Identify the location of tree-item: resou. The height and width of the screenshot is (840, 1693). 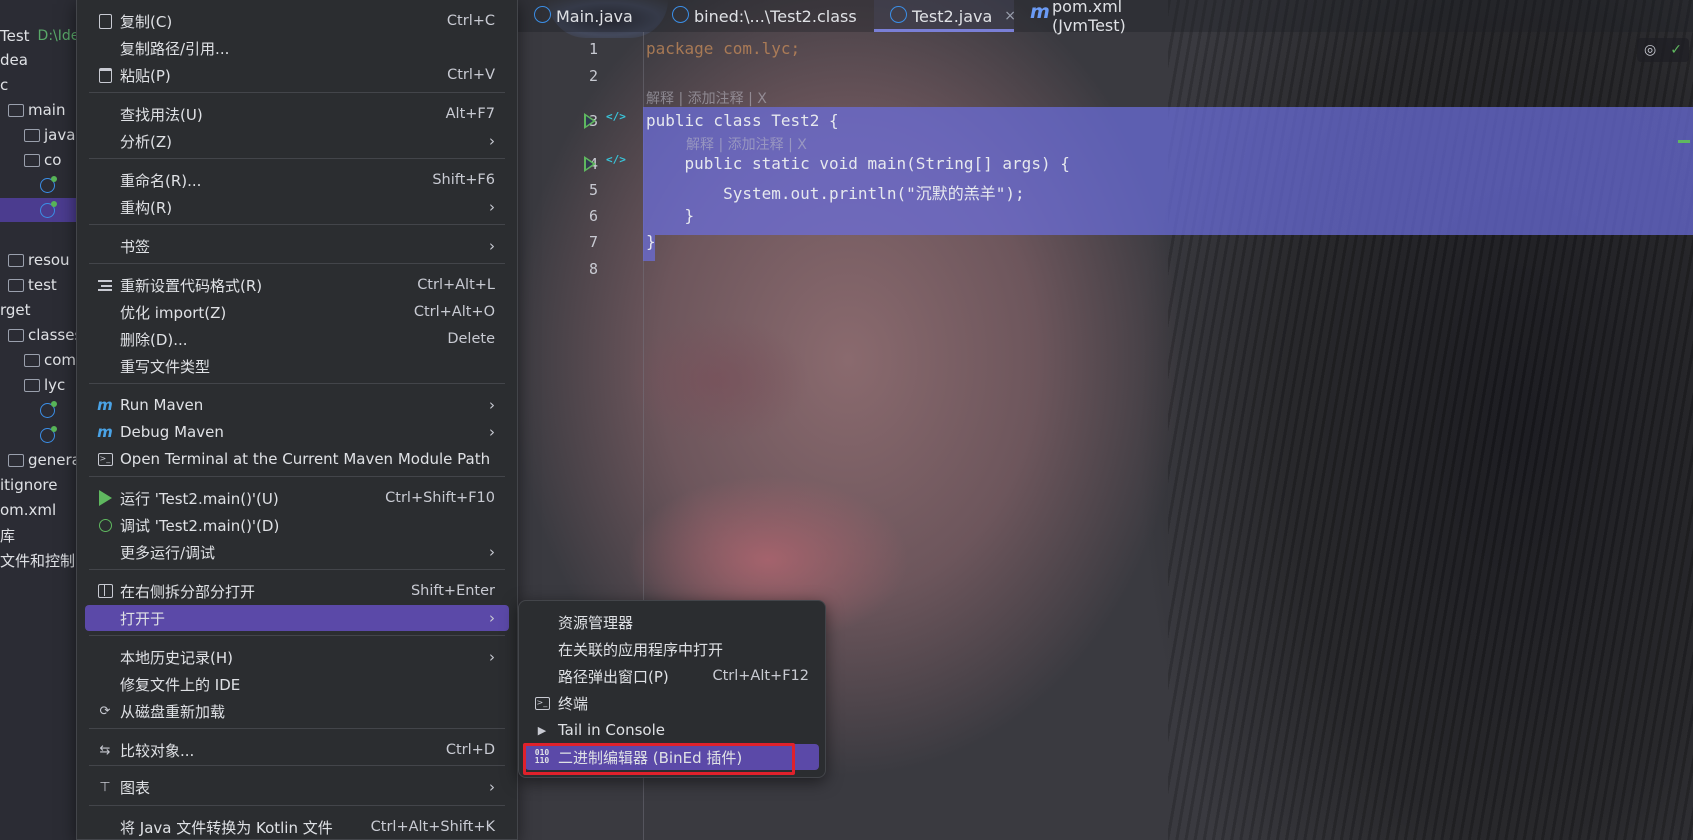
(38, 260).